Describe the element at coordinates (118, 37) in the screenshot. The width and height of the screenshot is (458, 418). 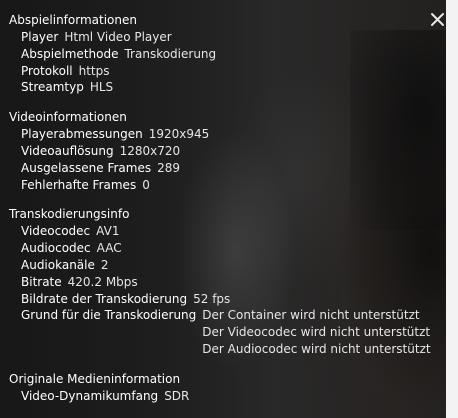
I see `info-value: Html Video Player` at that location.